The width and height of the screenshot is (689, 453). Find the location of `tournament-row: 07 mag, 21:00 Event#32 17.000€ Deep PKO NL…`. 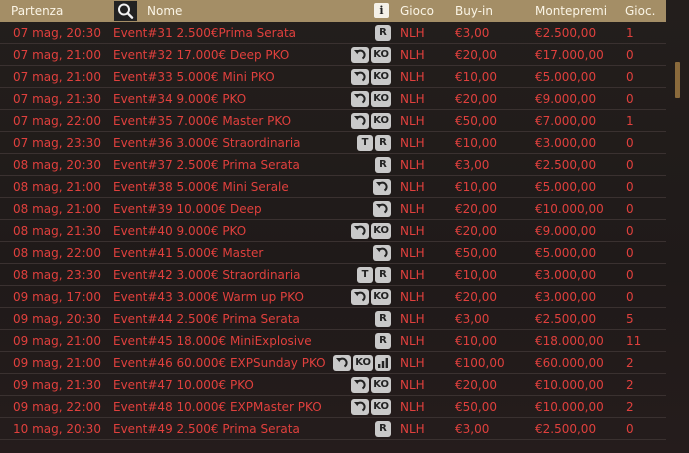

tournament-row: 07 mag, 21:00 Event#32 17.000€ Deep PKO NL… is located at coordinates (333, 55).